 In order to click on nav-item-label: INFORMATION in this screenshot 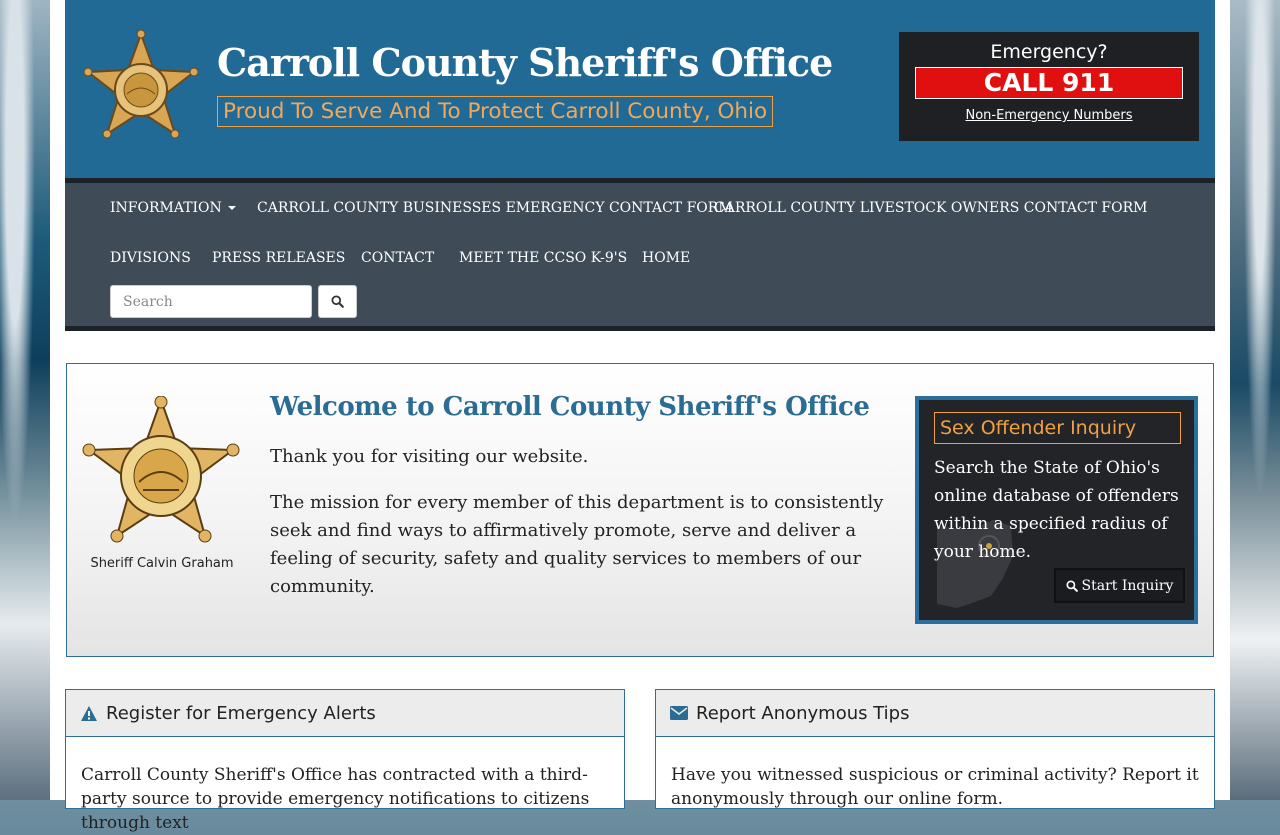, I will do `click(166, 208)`.